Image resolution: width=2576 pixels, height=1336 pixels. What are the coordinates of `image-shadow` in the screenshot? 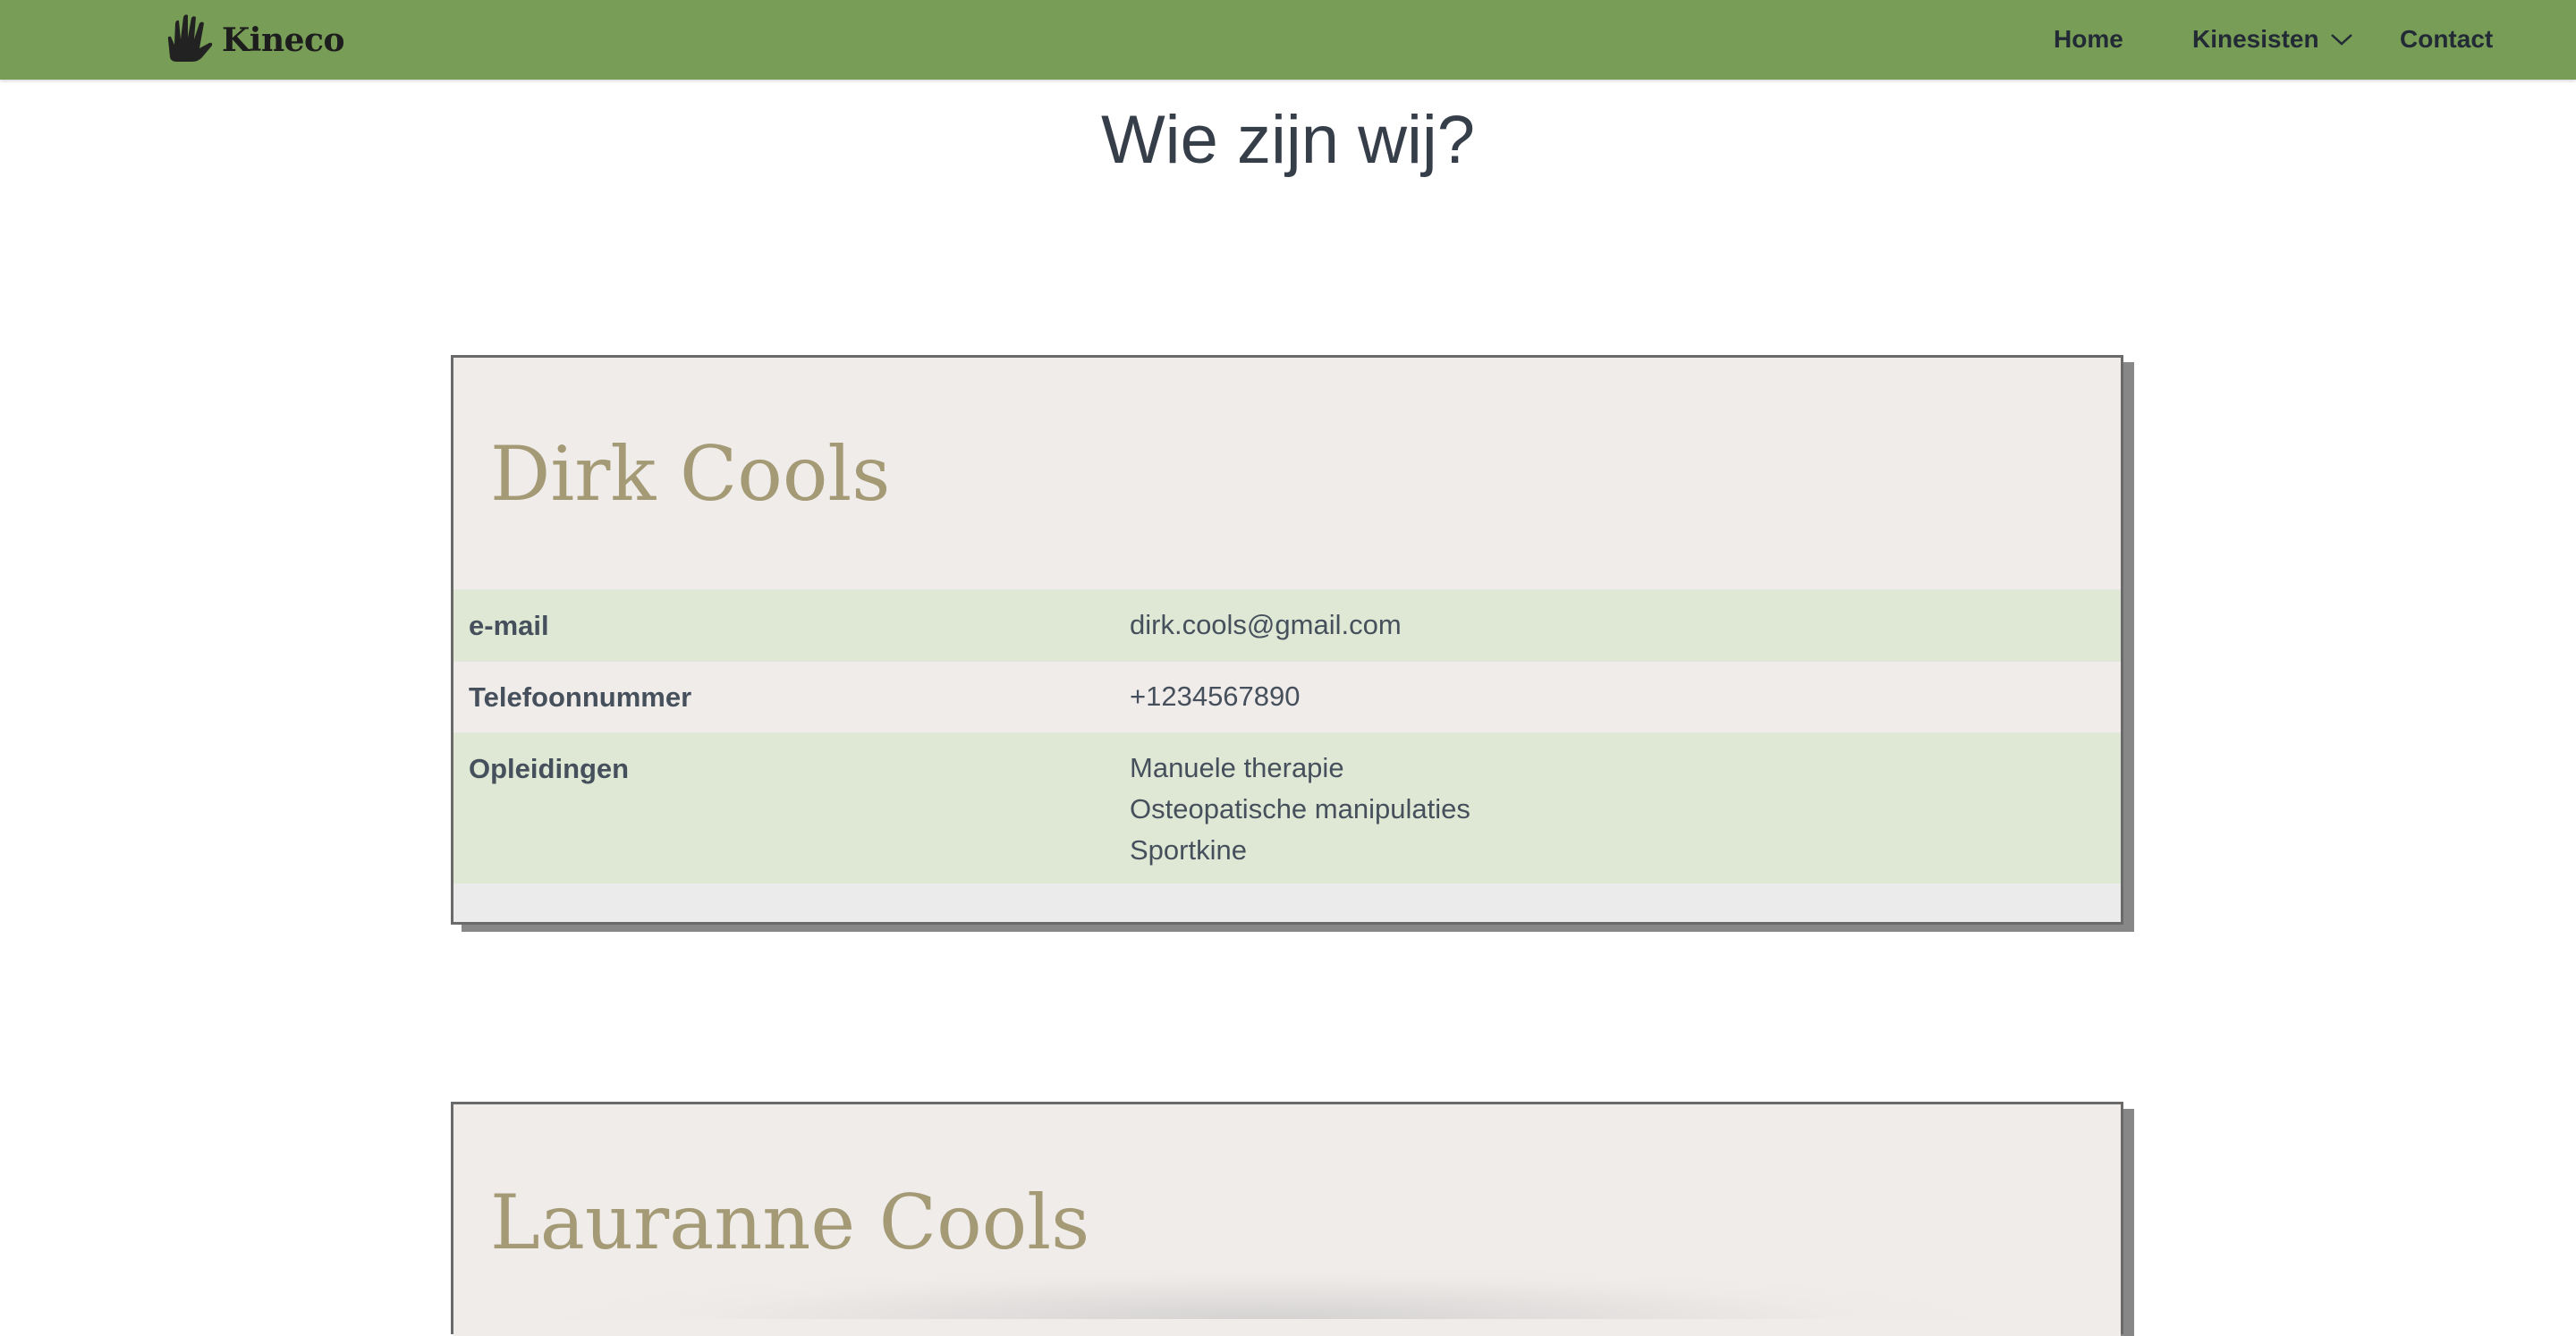 It's located at (1267, 1292).